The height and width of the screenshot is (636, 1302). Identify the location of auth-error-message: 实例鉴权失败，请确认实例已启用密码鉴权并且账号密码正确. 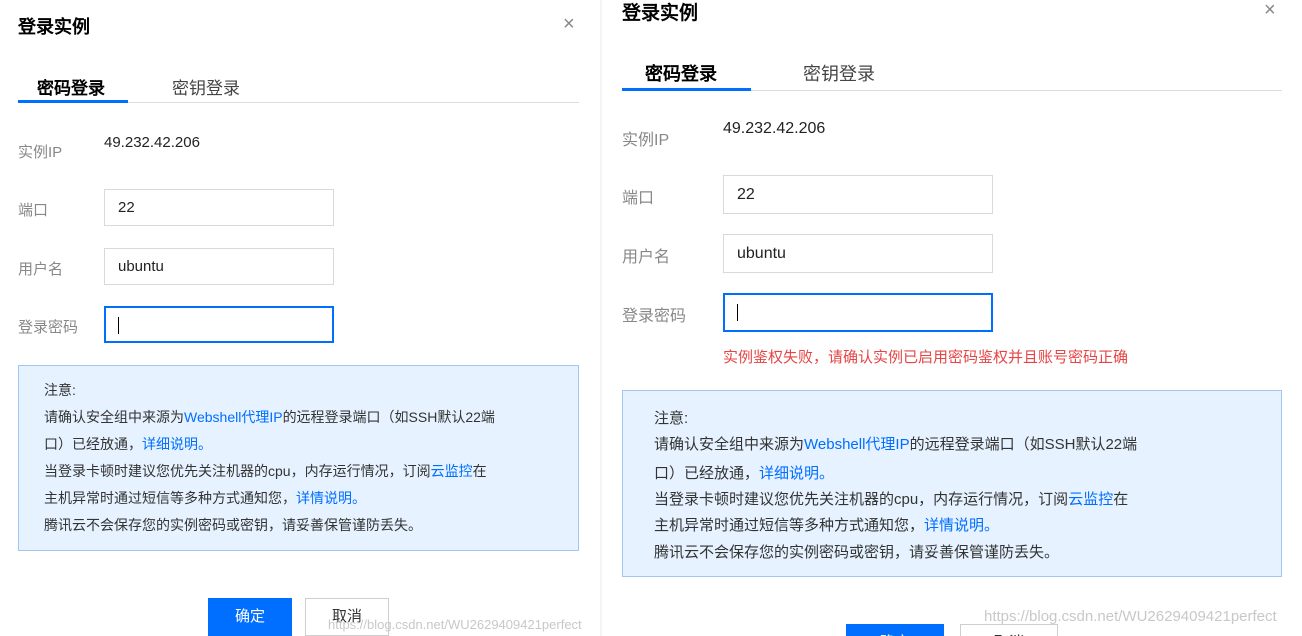
(926, 357).